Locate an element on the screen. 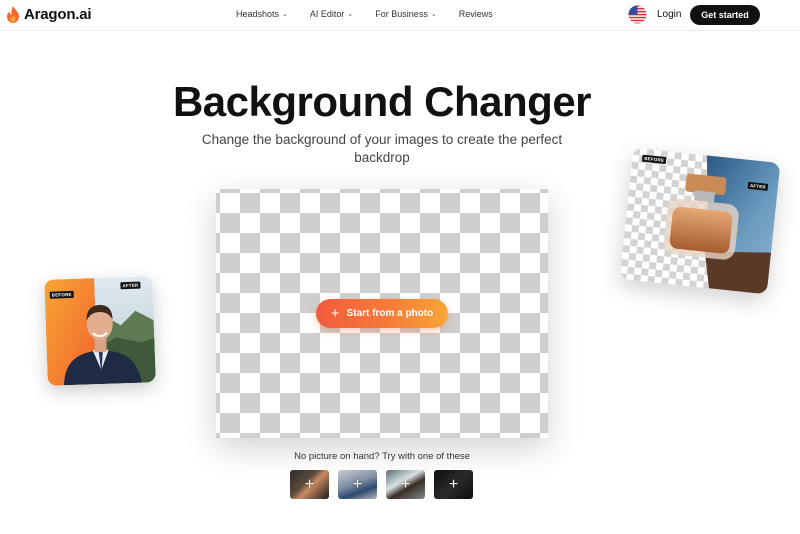 Image resolution: width=800 pixels, height=534 pixels. sample-denim-jacket: + is located at coordinates (357, 484).